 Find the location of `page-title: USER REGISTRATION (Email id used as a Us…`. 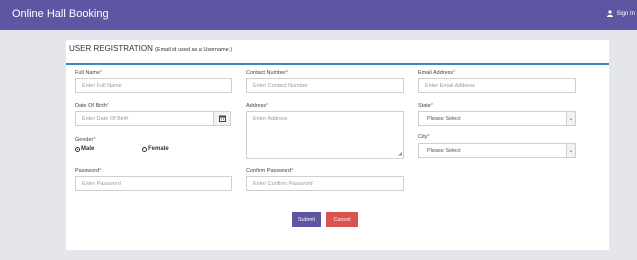

page-title: USER REGISTRATION (Email id used as a Us… is located at coordinates (150, 48).